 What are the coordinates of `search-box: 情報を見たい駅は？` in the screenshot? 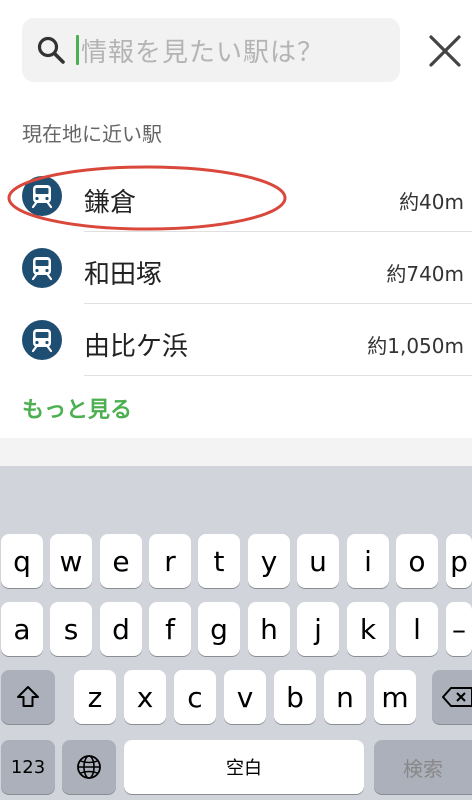 It's located at (211, 50).